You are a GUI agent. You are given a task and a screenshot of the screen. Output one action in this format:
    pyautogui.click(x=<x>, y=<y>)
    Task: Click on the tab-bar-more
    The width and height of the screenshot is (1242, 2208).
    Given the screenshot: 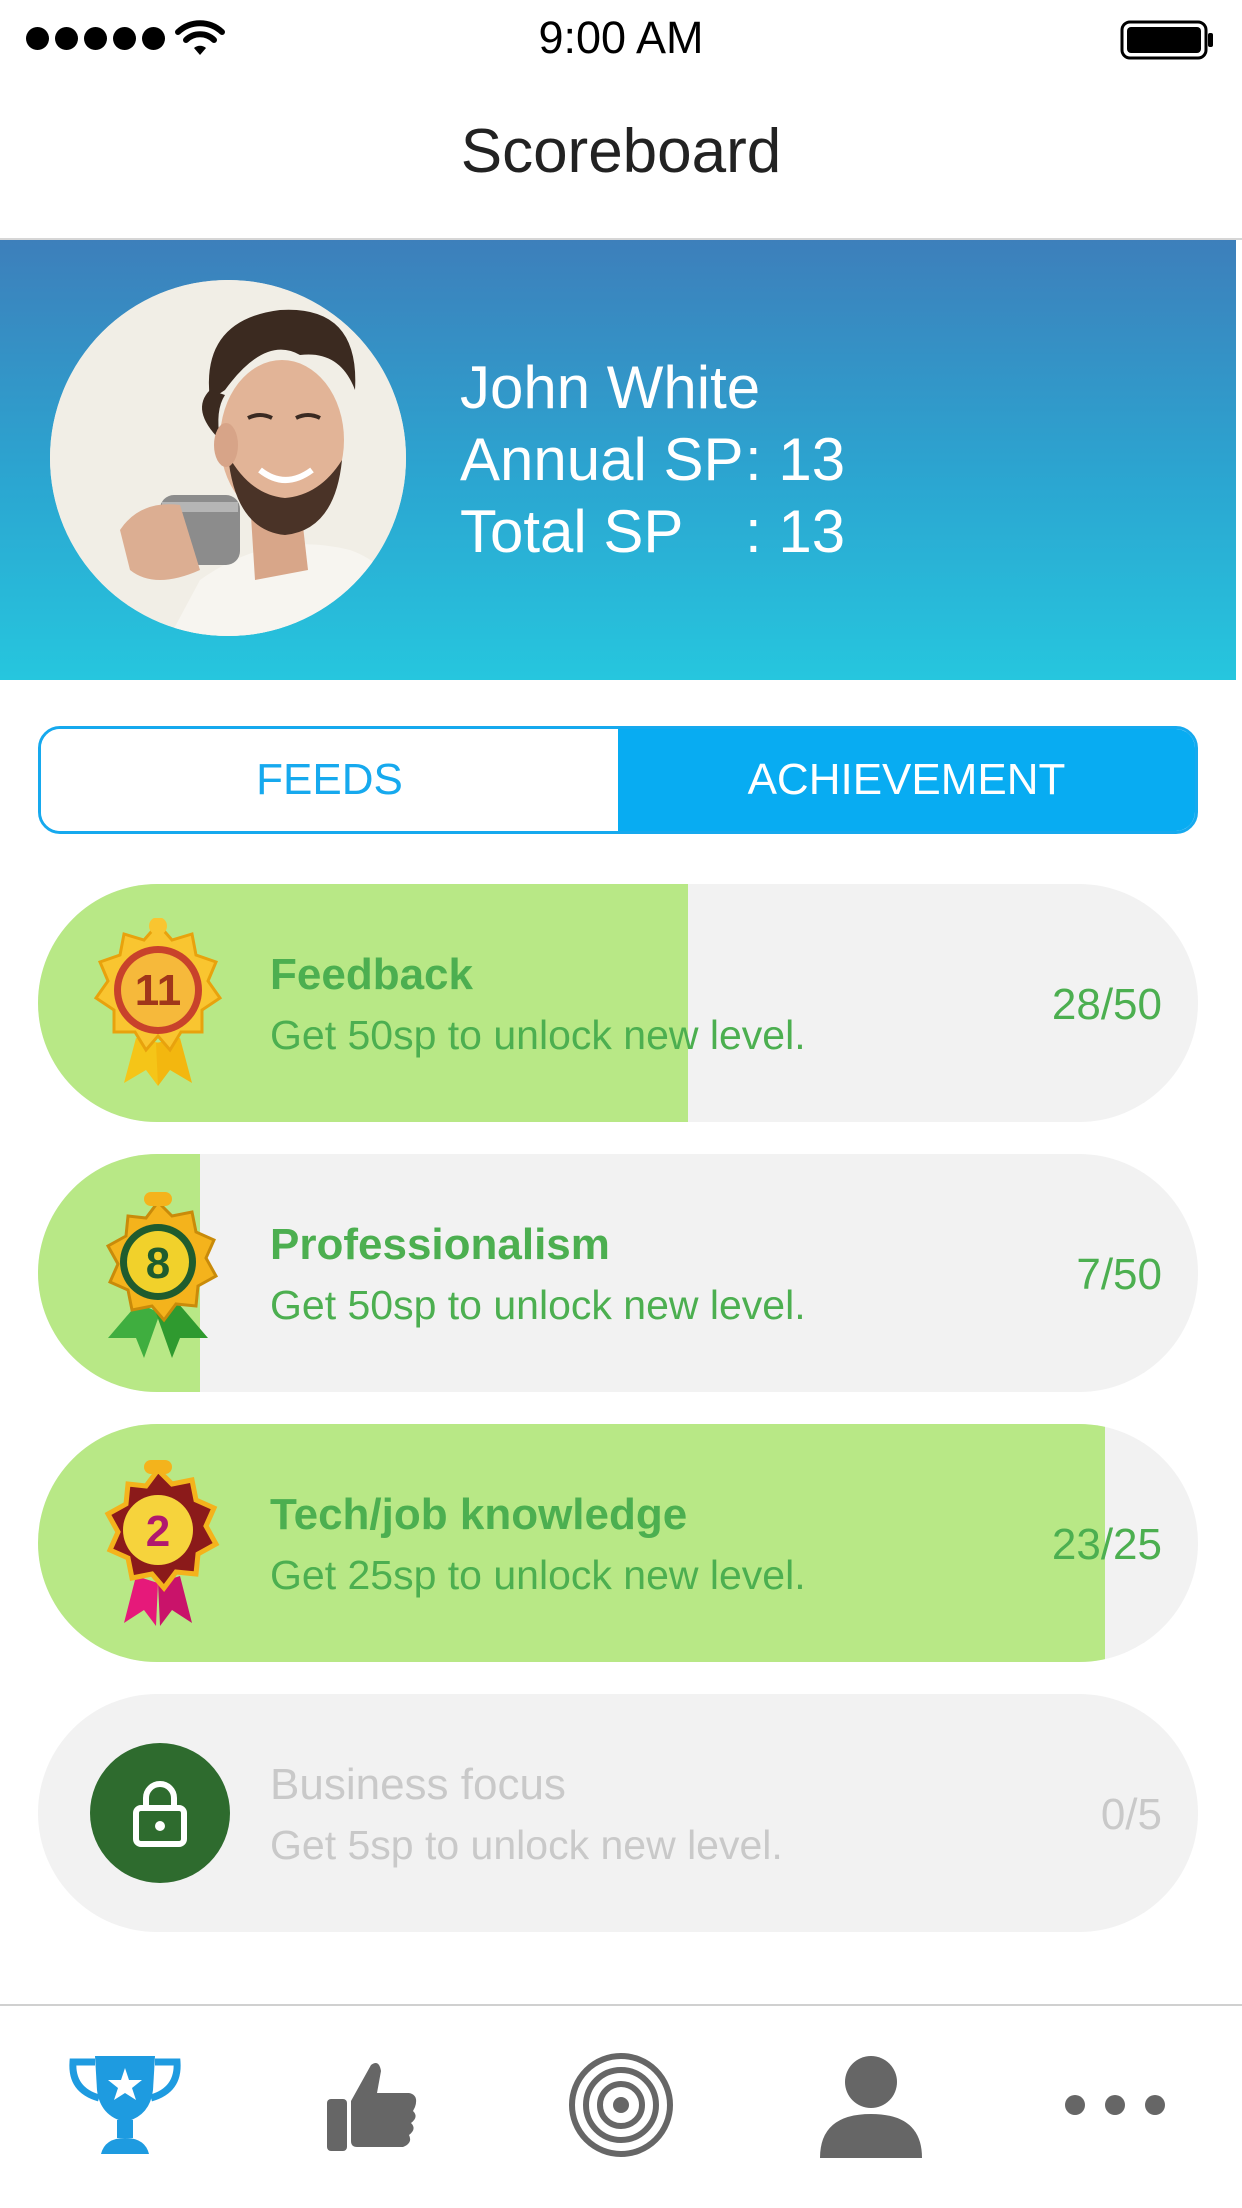 What is the action you would take?
    pyautogui.click(x=1115, y=2105)
    